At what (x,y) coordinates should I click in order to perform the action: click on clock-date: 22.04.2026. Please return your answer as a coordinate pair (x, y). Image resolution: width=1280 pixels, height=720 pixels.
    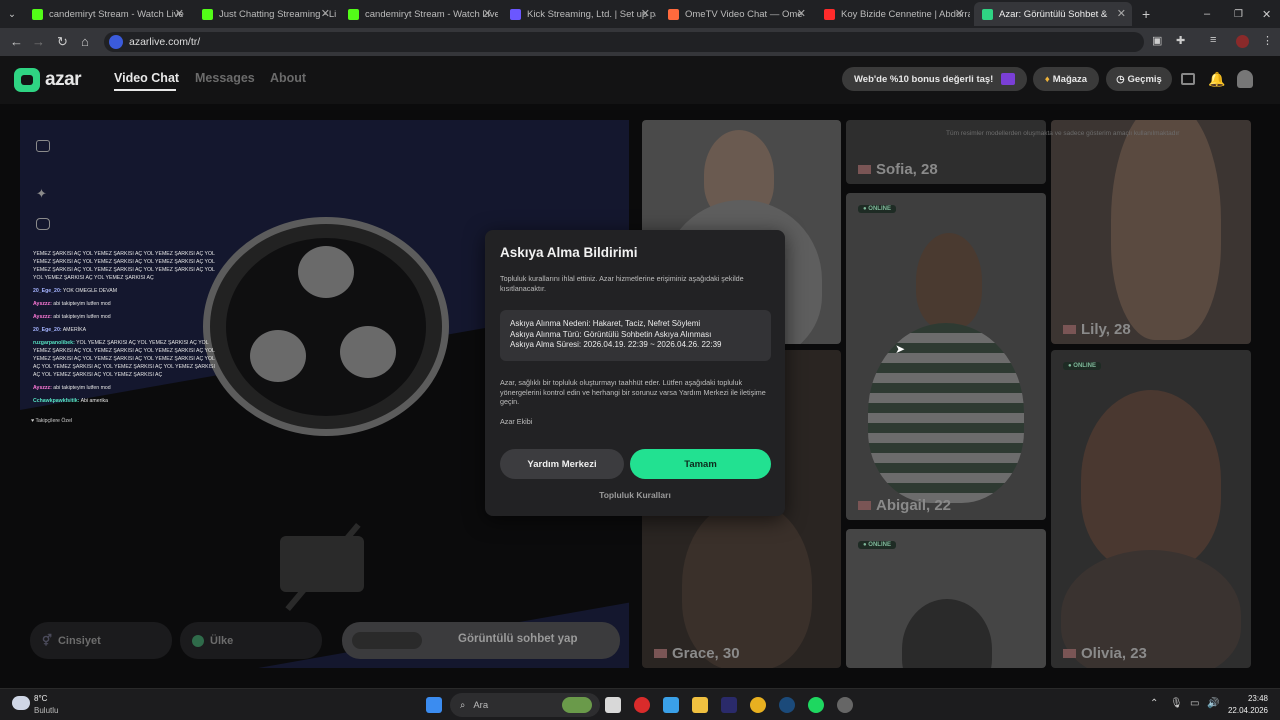
    Looking at the image, I should click on (1245, 710).